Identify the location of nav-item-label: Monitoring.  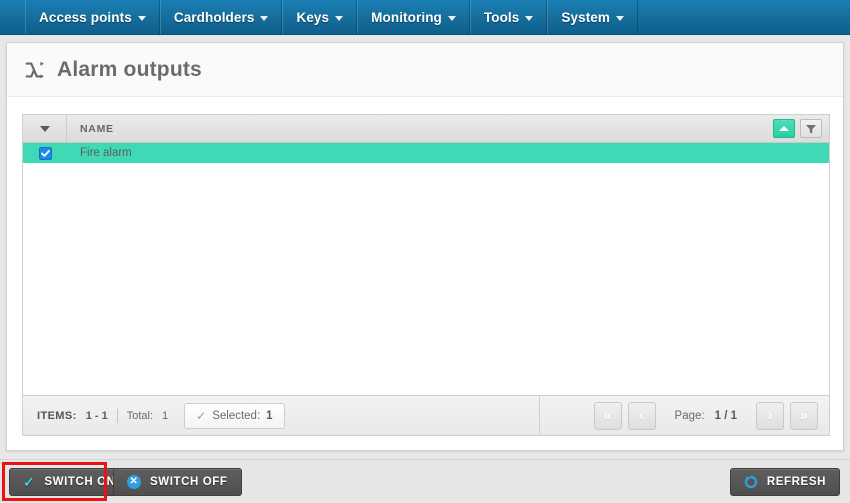
(406, 17).